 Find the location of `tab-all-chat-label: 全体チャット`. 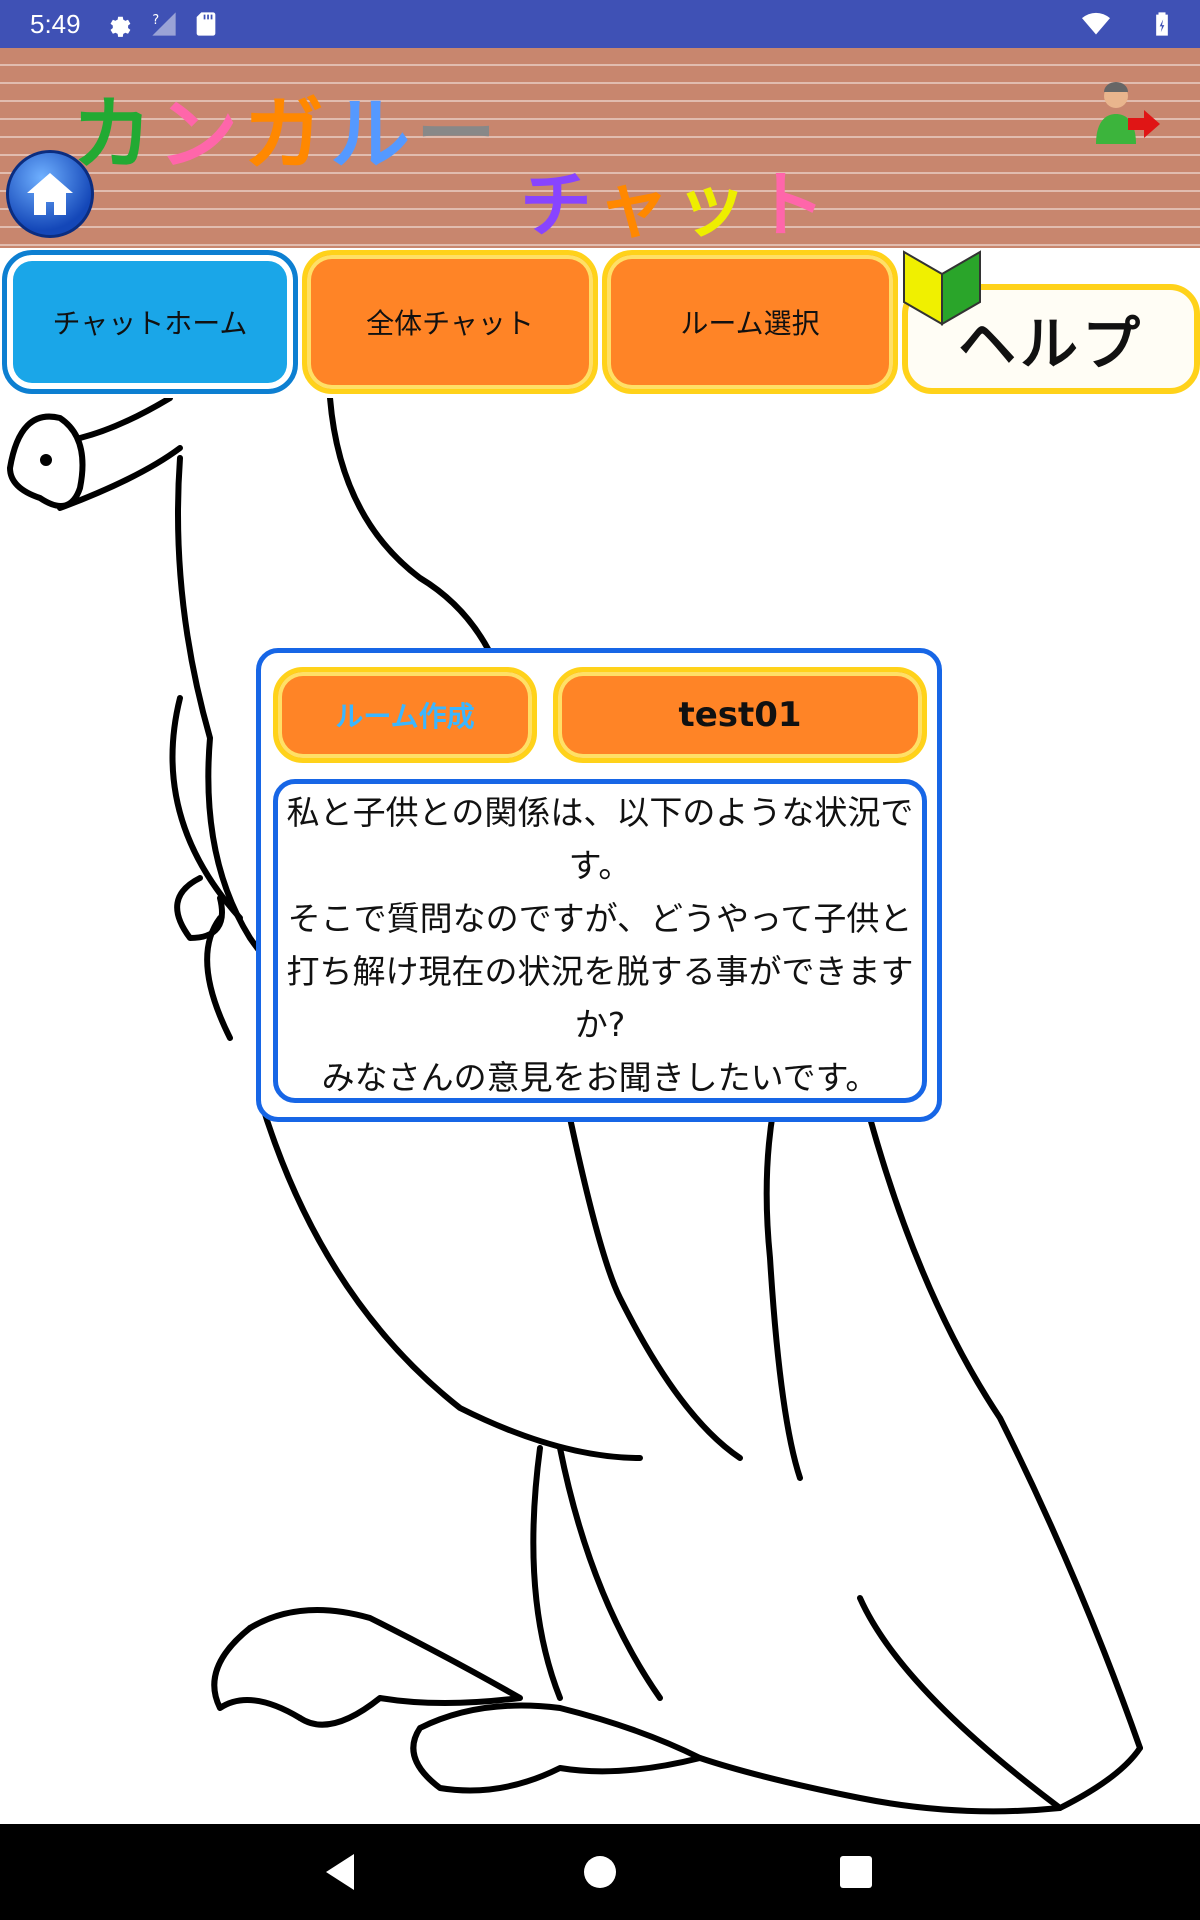

tab-all-chat-label: 全体チャット is located at coordinates (450, 323).